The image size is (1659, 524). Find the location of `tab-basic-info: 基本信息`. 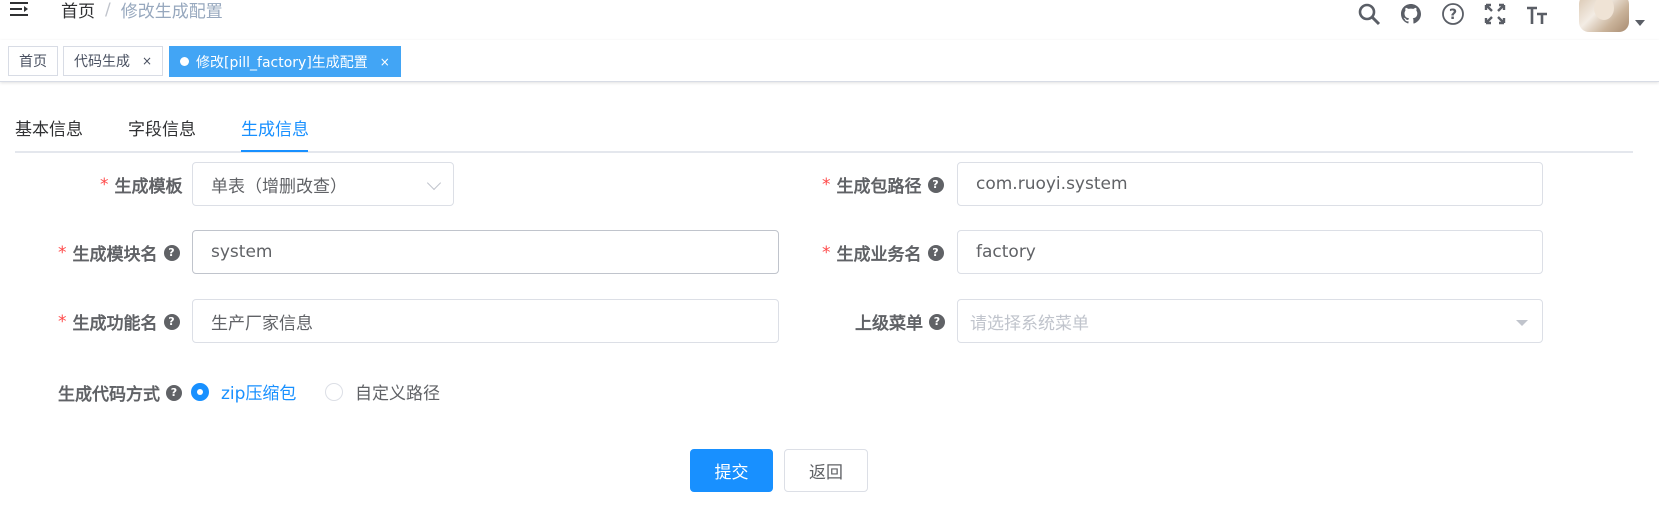

tab-basic-info: 基本信息 is located at coordinates (49, 127).